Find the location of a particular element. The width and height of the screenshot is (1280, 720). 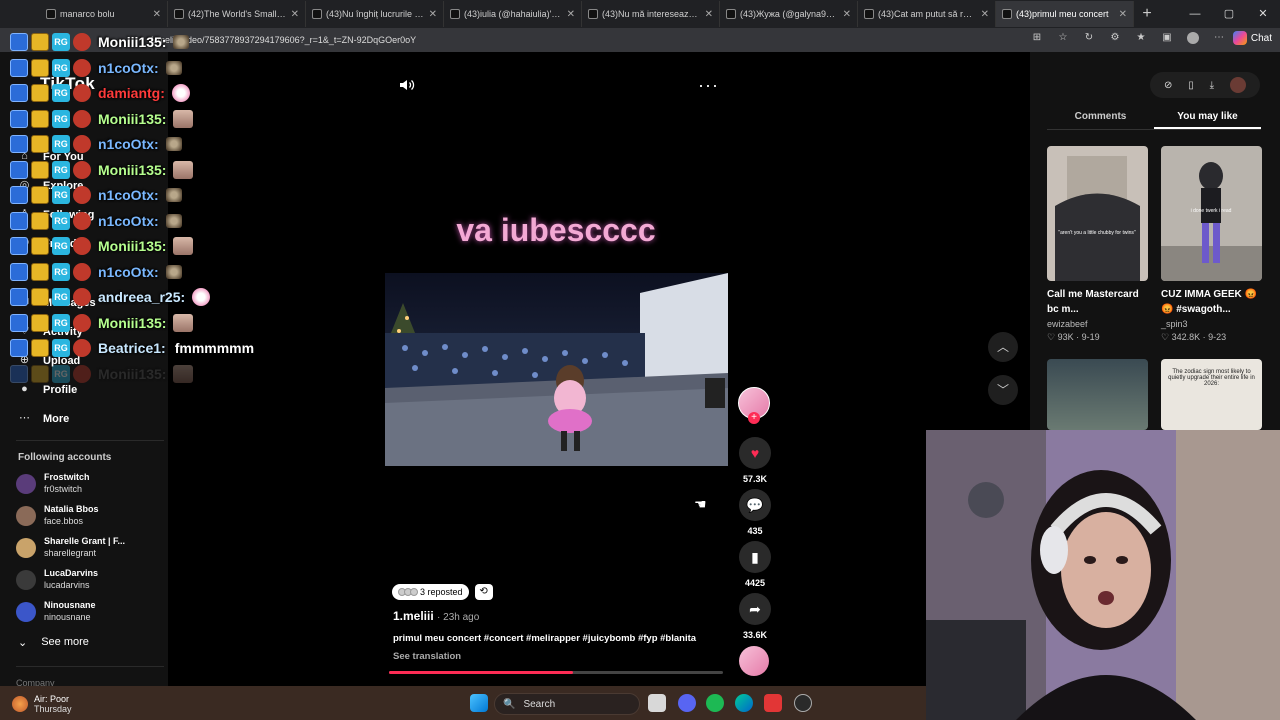

following-account: Sharelle Grant | F... sharellegrant is located at coordinates (86, 549).